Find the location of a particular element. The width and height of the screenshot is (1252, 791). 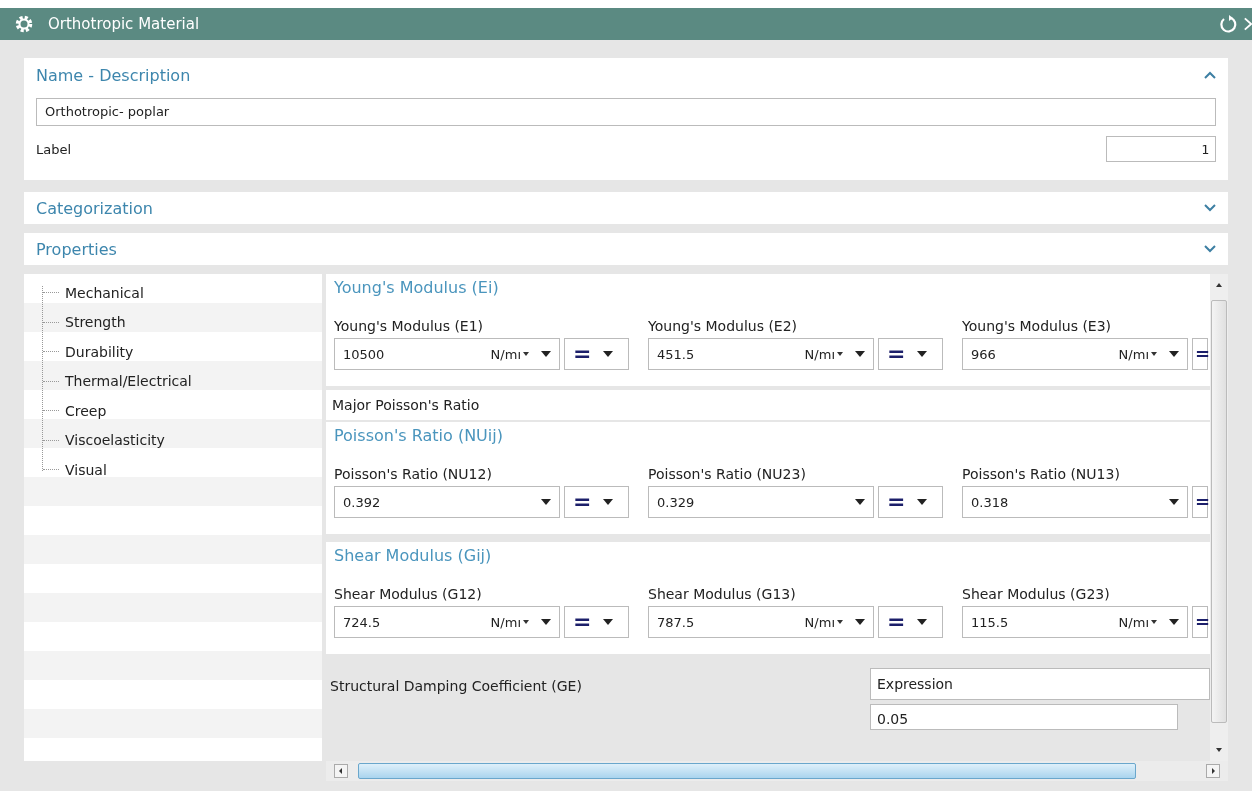

section-header: Properties is located at coordinates (626, 249).